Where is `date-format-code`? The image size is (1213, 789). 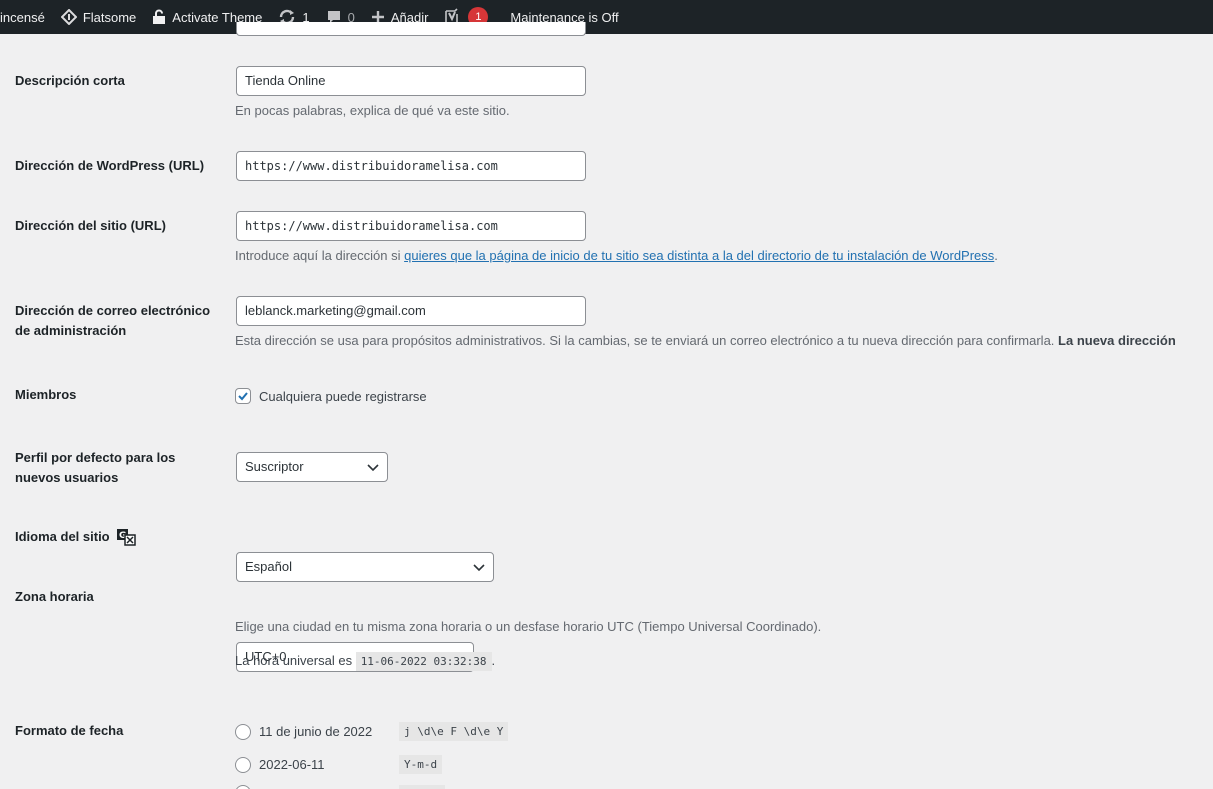 date-format-code is located at coordinates (422, 787).